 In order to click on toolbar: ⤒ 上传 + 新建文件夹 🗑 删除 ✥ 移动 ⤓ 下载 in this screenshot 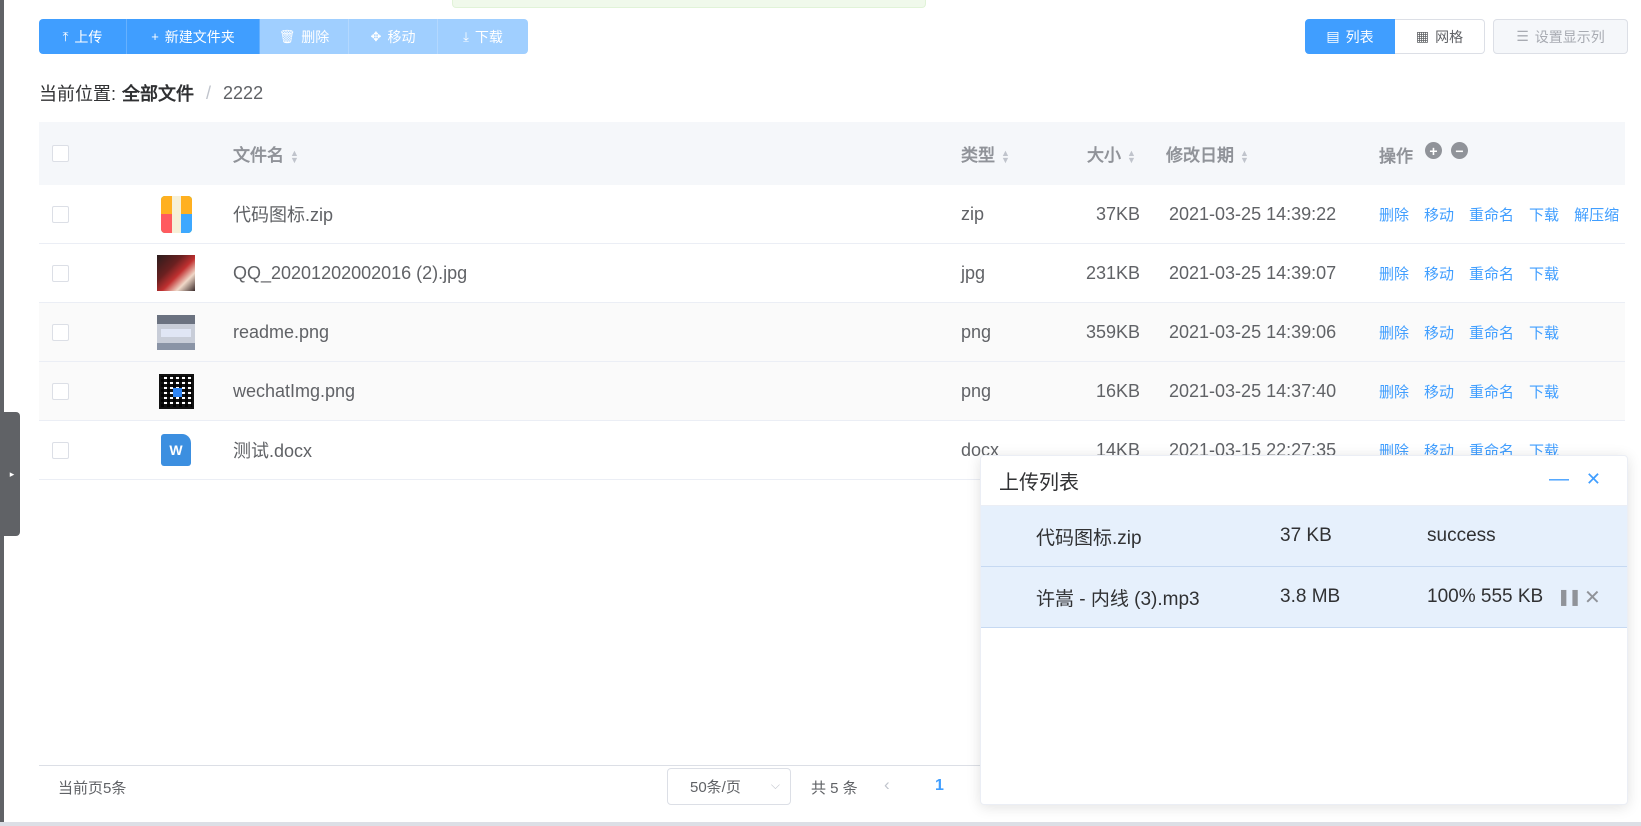, I will do `click(283, 36)`.